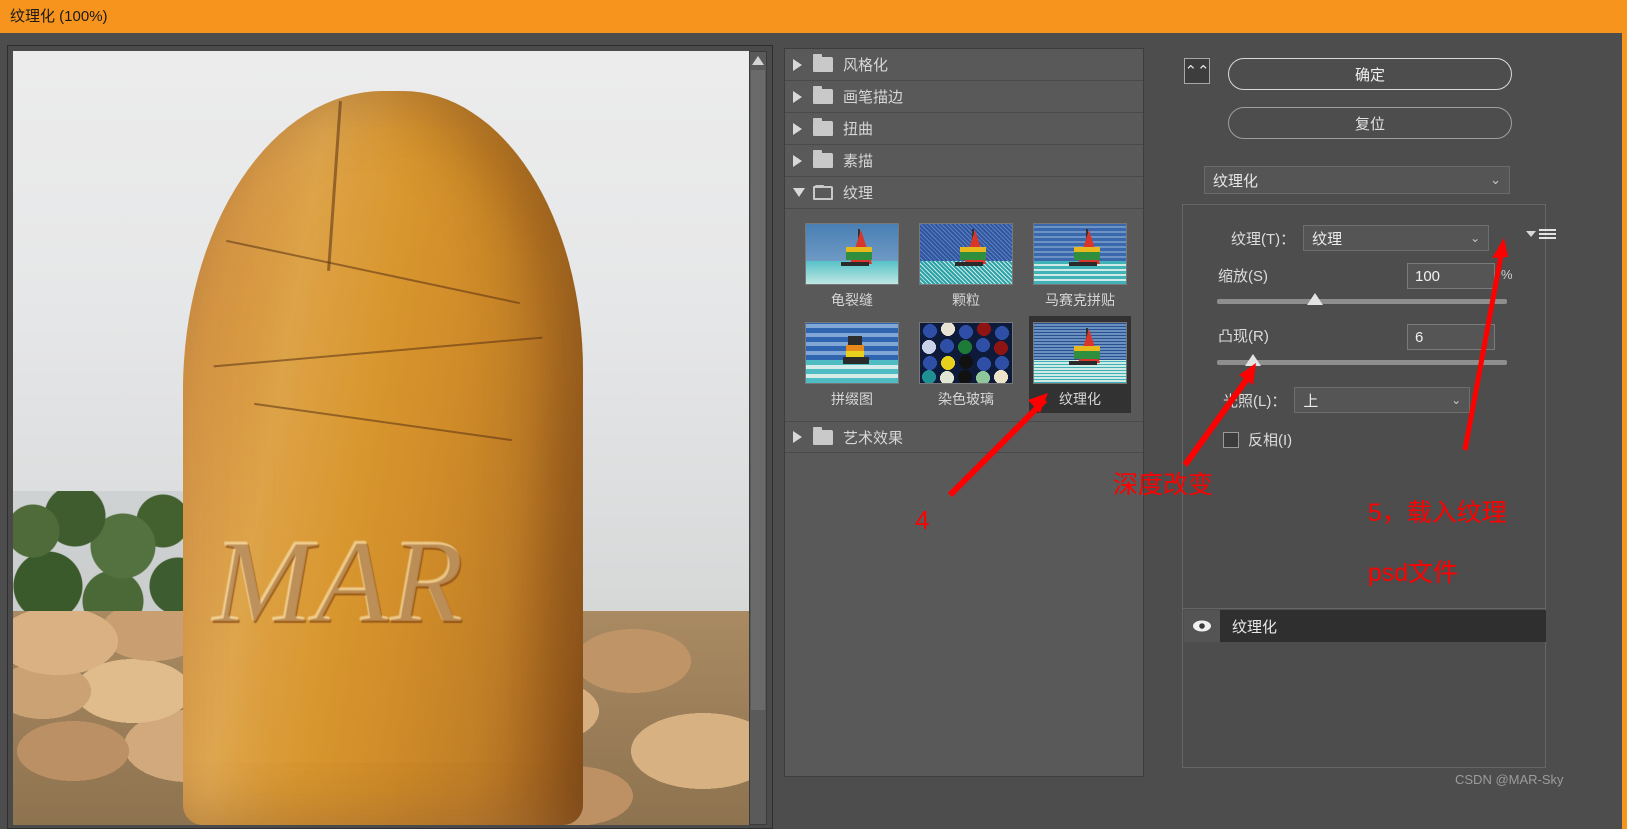  What do you see at coordinates (1362, 301) in the screenshot?
I see `scale-slider-track` at bounding box center [1362, 301].